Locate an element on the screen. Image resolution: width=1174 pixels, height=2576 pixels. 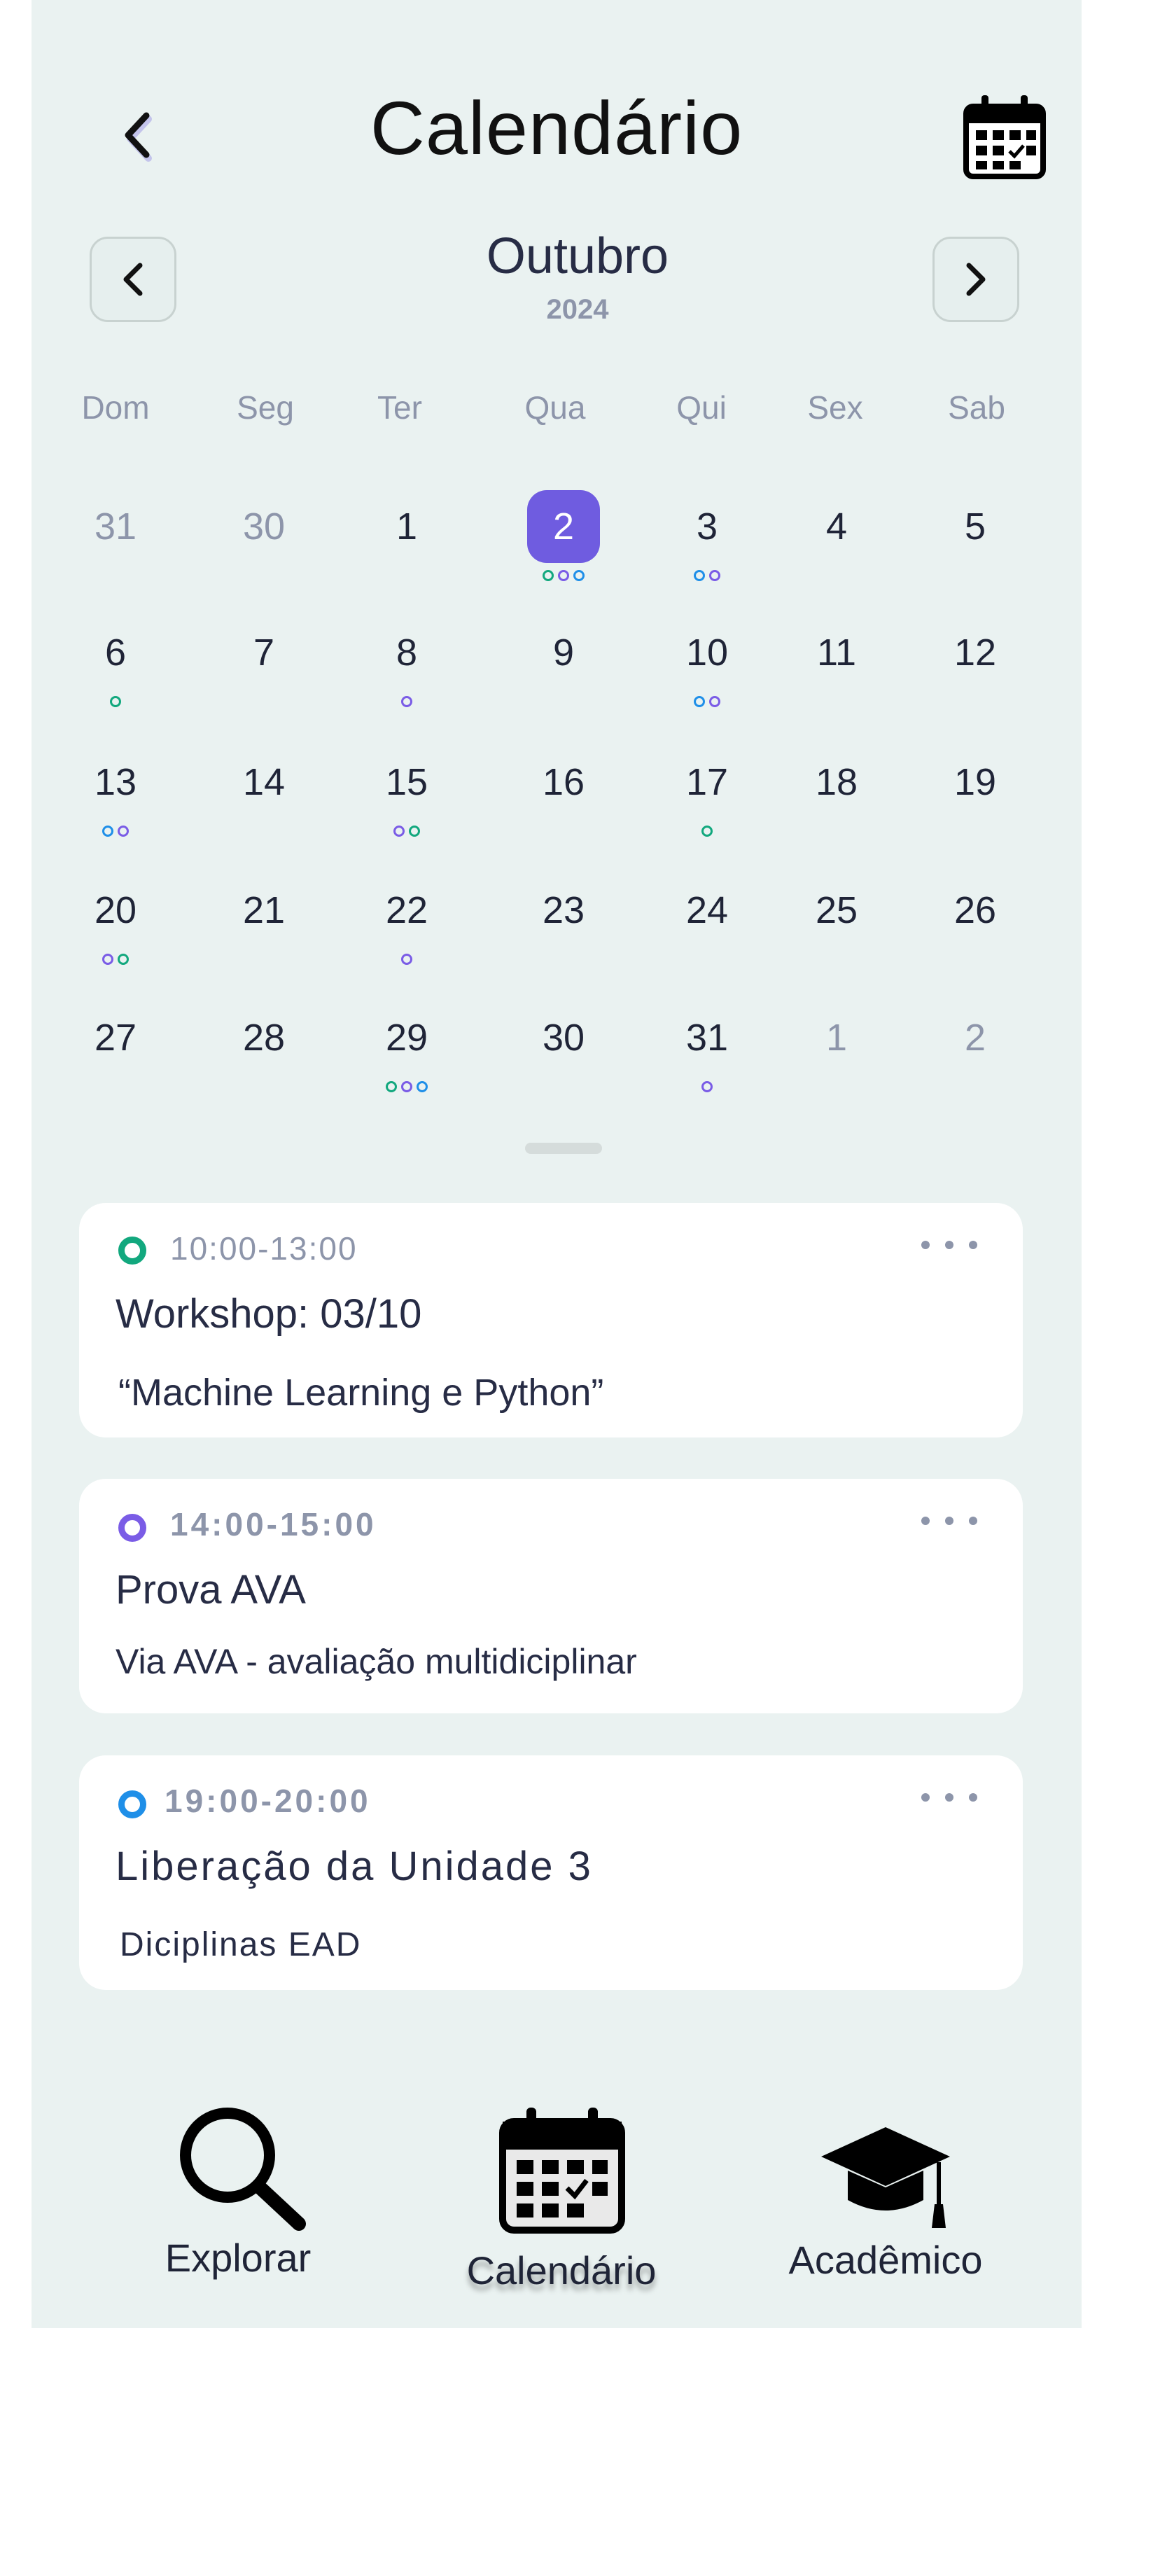
calendar-day: 3 is located at coordinates (707, 535).